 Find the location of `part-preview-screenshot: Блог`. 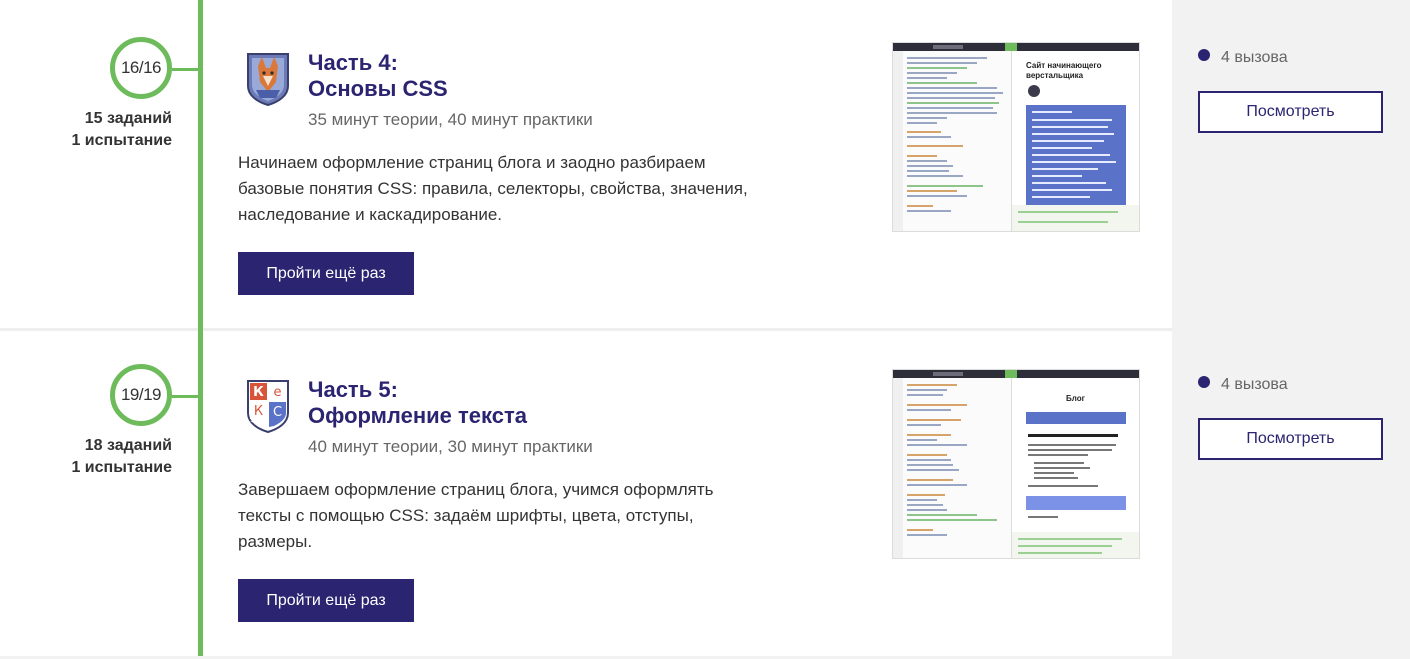

part-preview-screenshot: Блог is located at coordinates (1016, 464).